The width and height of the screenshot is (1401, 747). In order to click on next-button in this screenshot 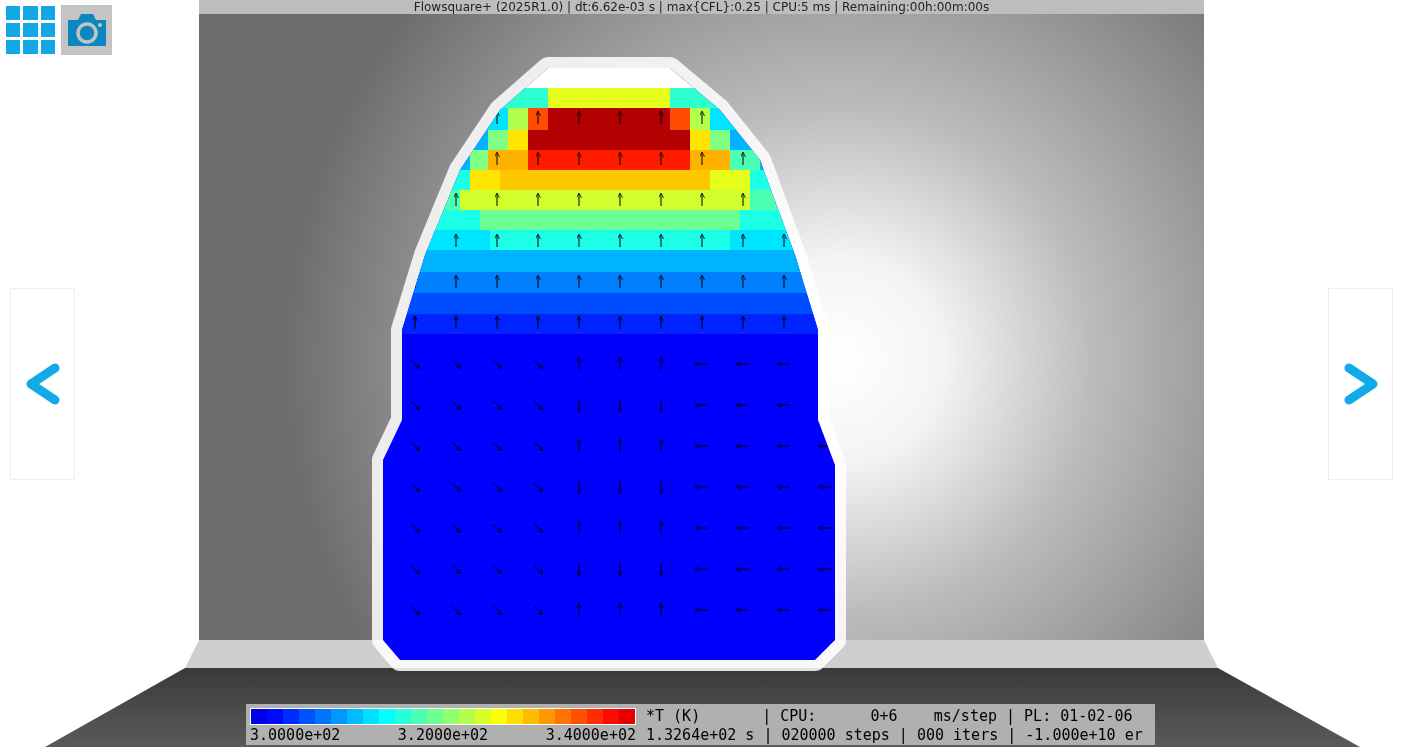, I will do `click(1360, 384)`.